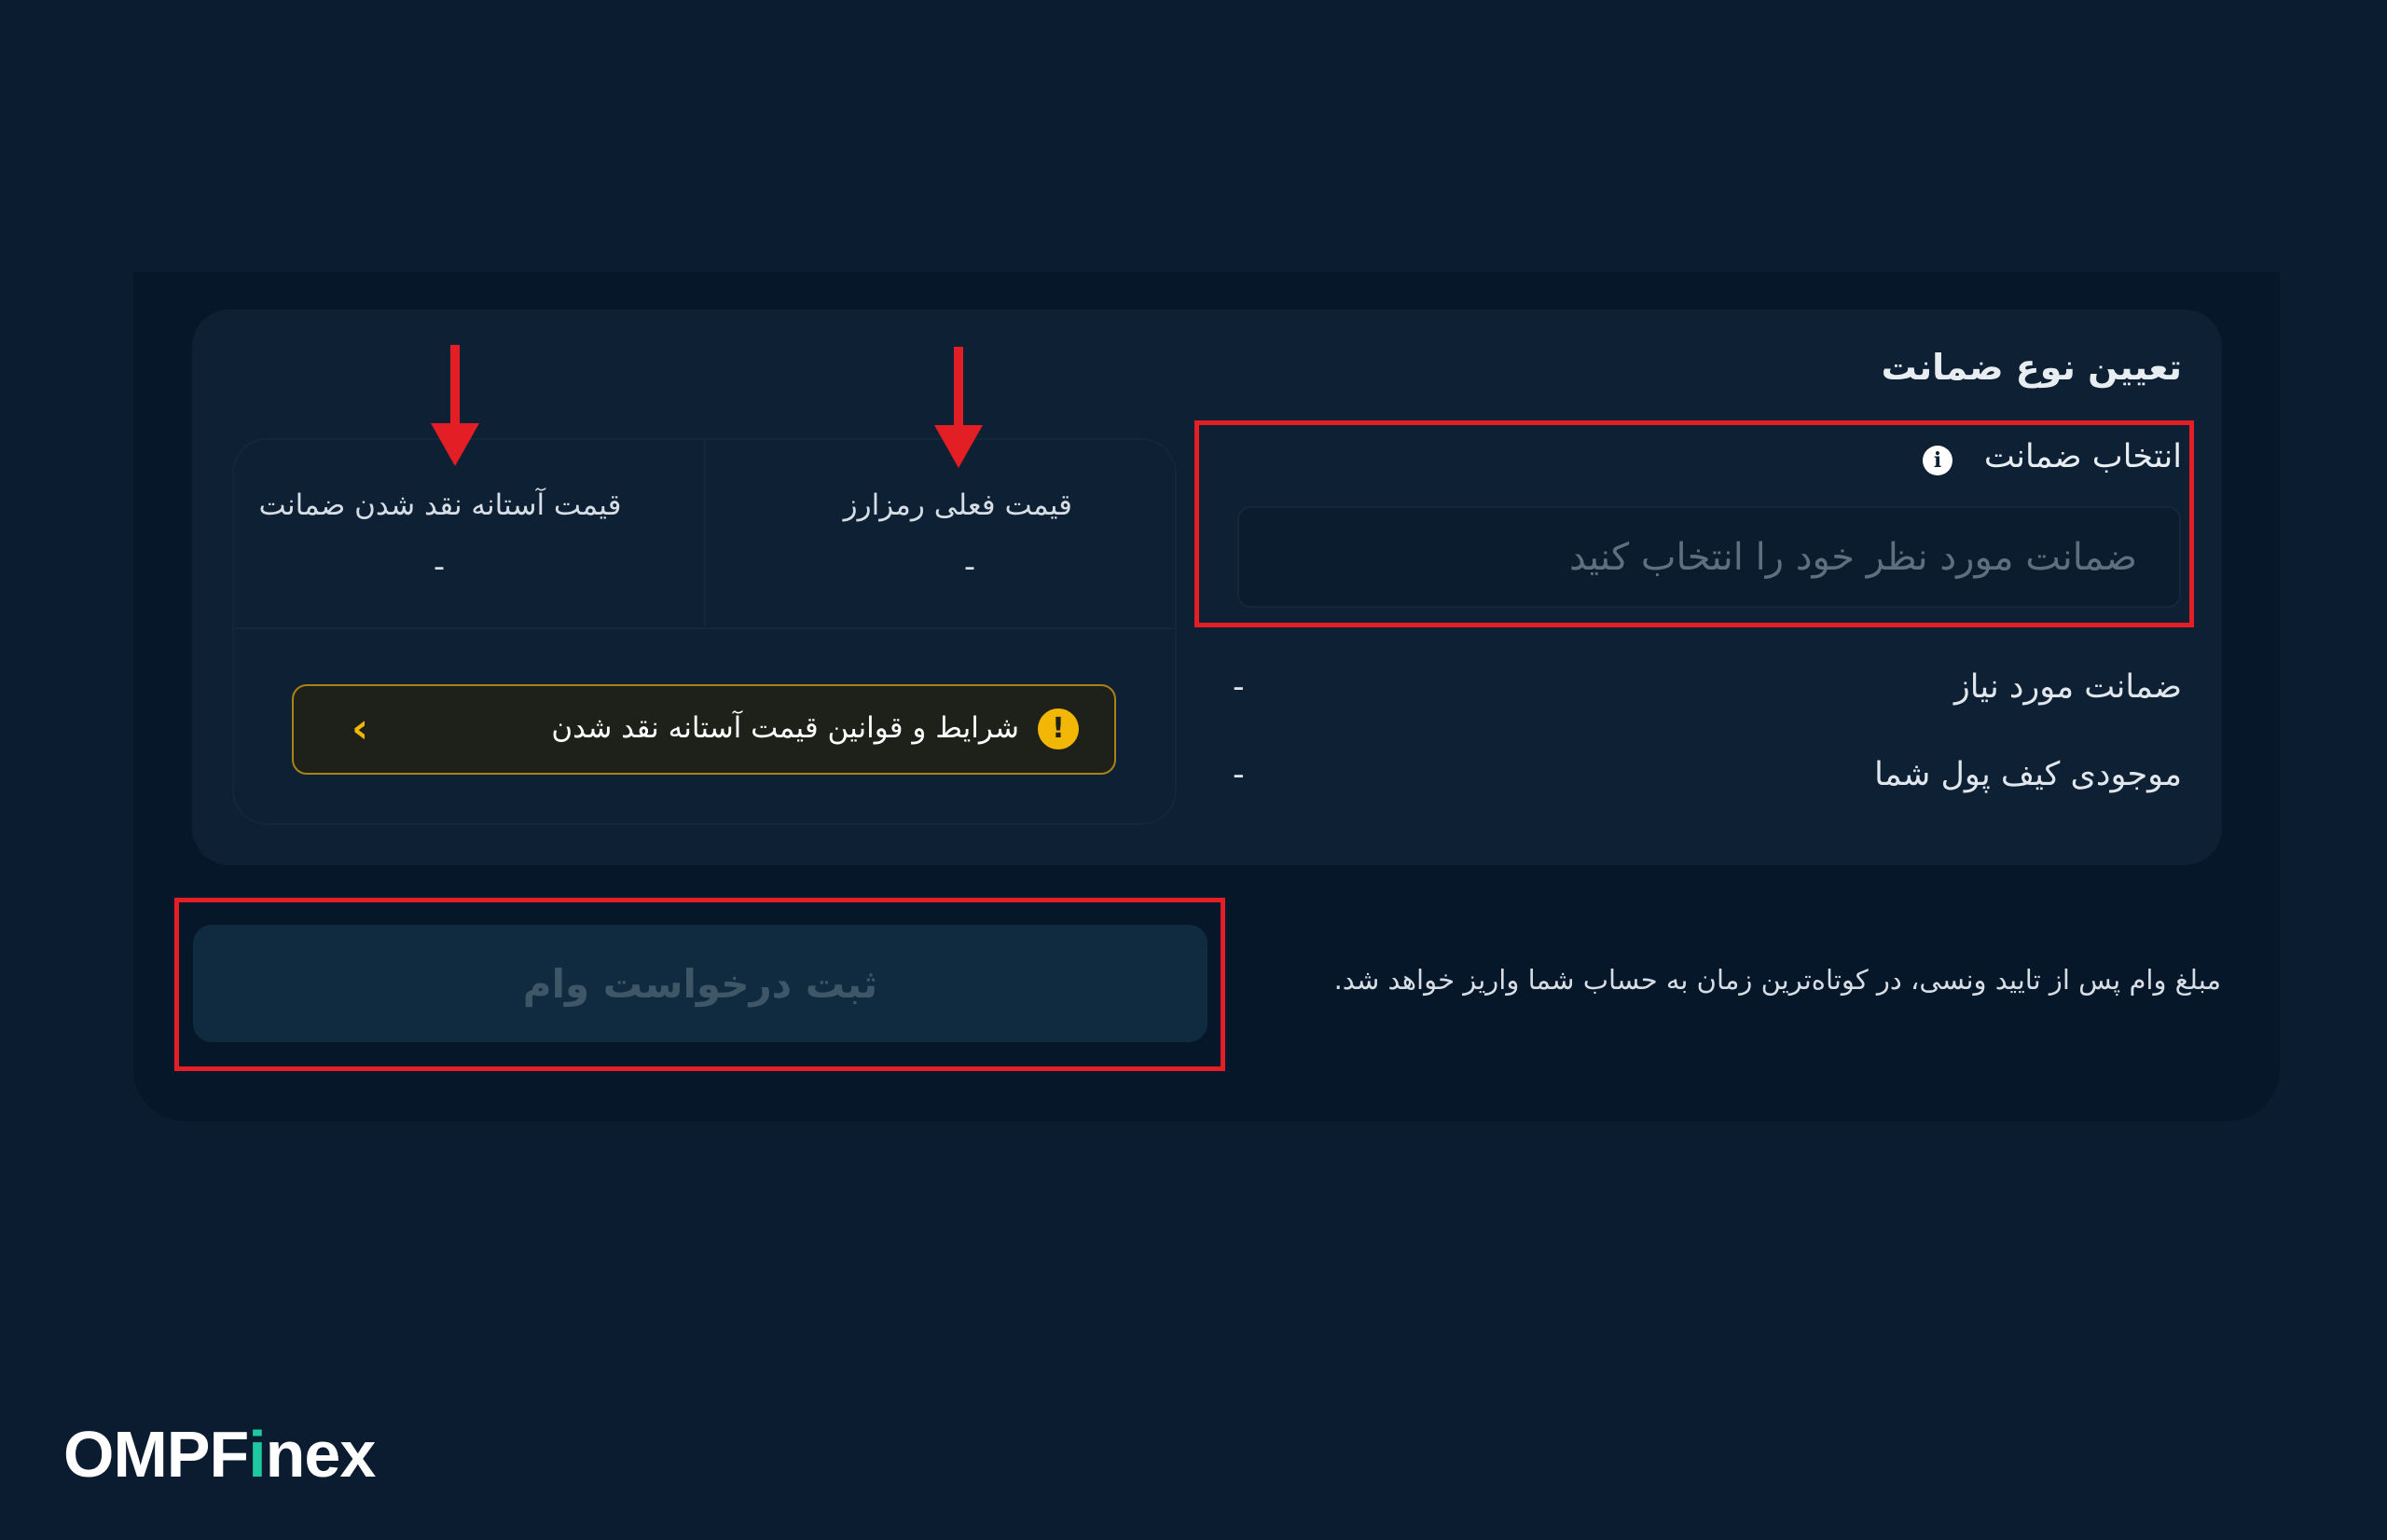  Describe the element at coordinates (219, 1454) in the screenshot. I see `brand-logo: OMPFinex` at that location.